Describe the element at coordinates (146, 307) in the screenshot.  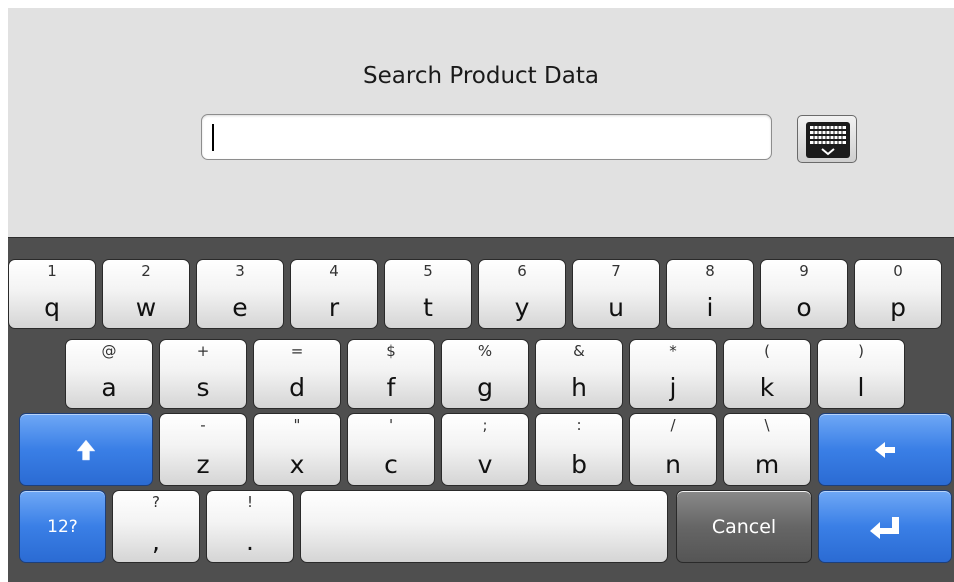
I see `key-primary-label: w` at that location.